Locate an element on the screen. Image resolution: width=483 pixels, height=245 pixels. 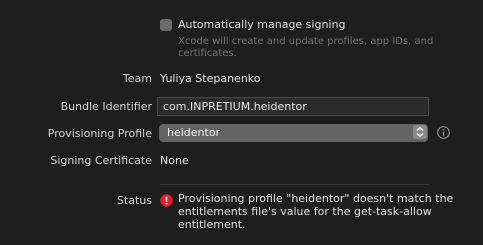
auto-signing-checkbox is located at coordinates (166, 25).